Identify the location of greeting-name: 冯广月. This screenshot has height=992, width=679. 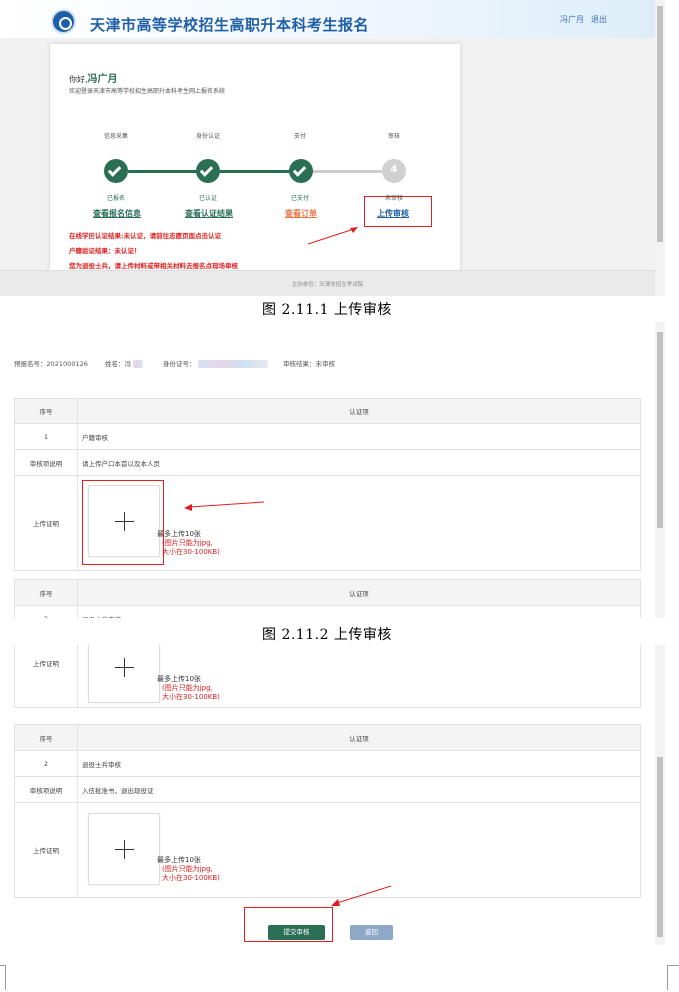
(102, 79).